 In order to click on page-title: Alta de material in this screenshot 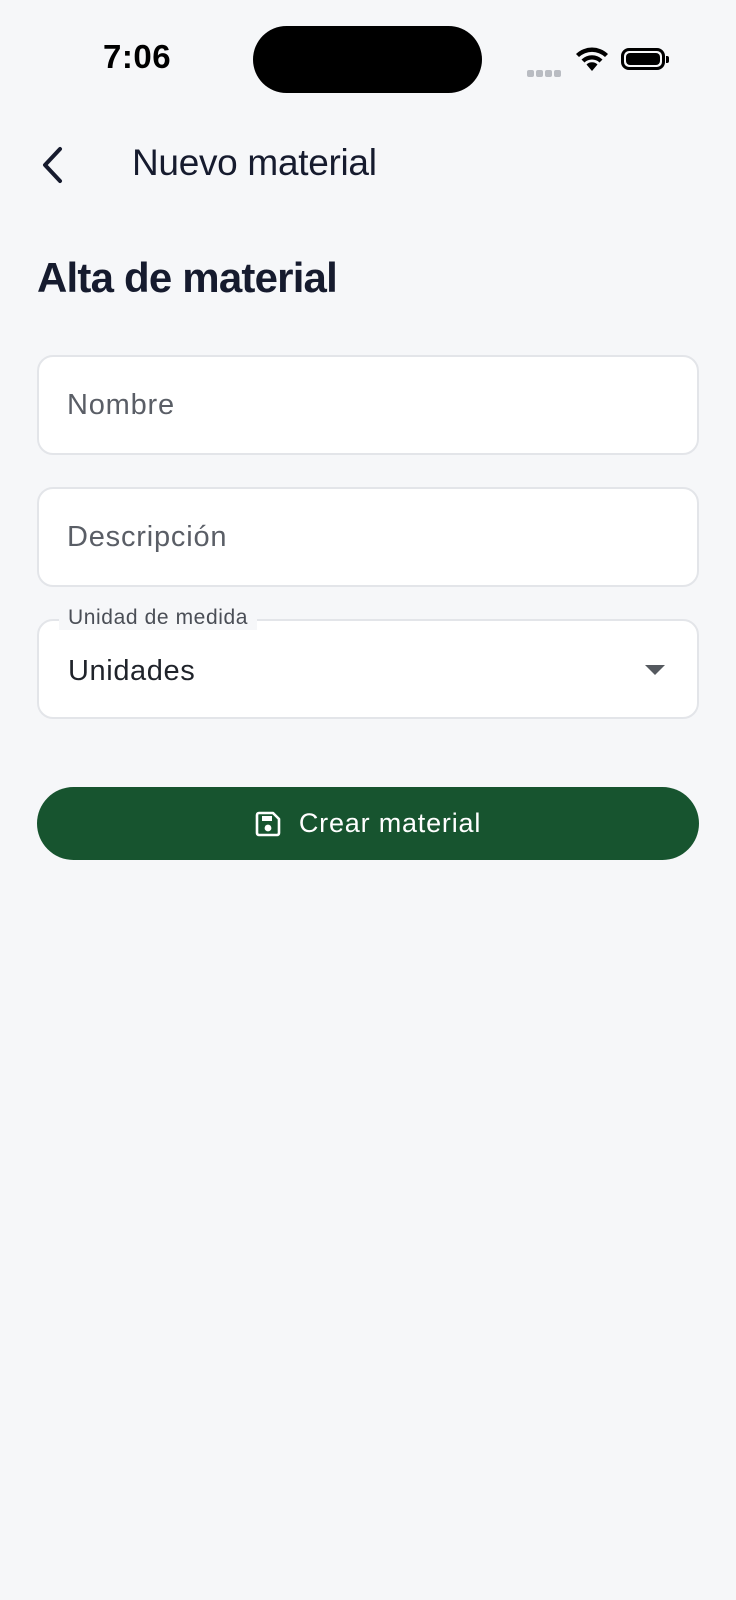, I will do `click(187, 277)`.